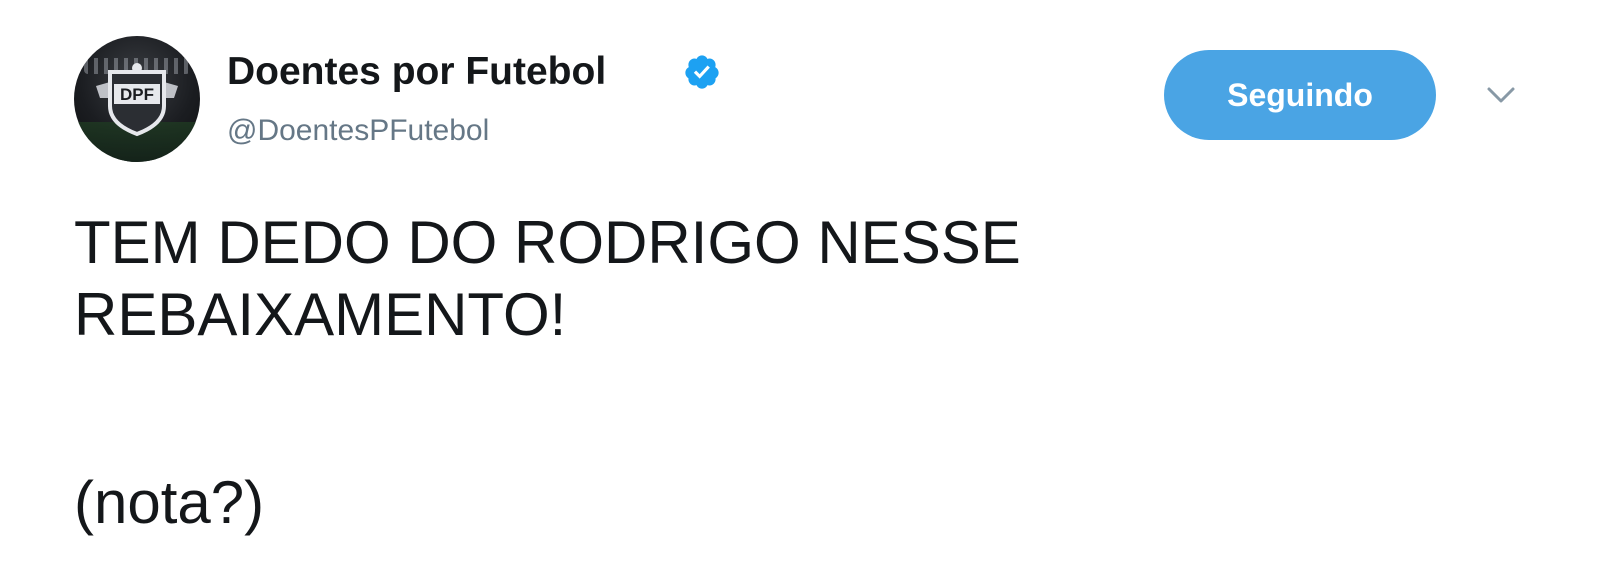 The image size is (1611, 575). What do you see at coordinates (320, 314) in the screenshot?
I see `tweet-text-line: REBAIXAMENTO!` at bounding box center [320, 314].